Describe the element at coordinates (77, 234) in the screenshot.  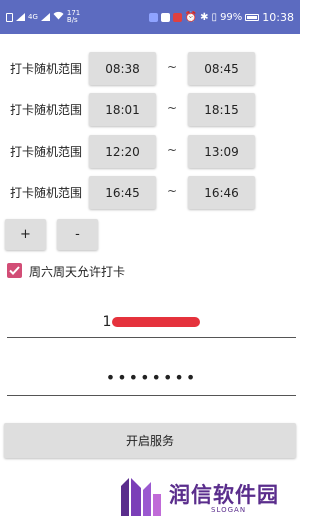
I see `remove-range-button: -` at that location.